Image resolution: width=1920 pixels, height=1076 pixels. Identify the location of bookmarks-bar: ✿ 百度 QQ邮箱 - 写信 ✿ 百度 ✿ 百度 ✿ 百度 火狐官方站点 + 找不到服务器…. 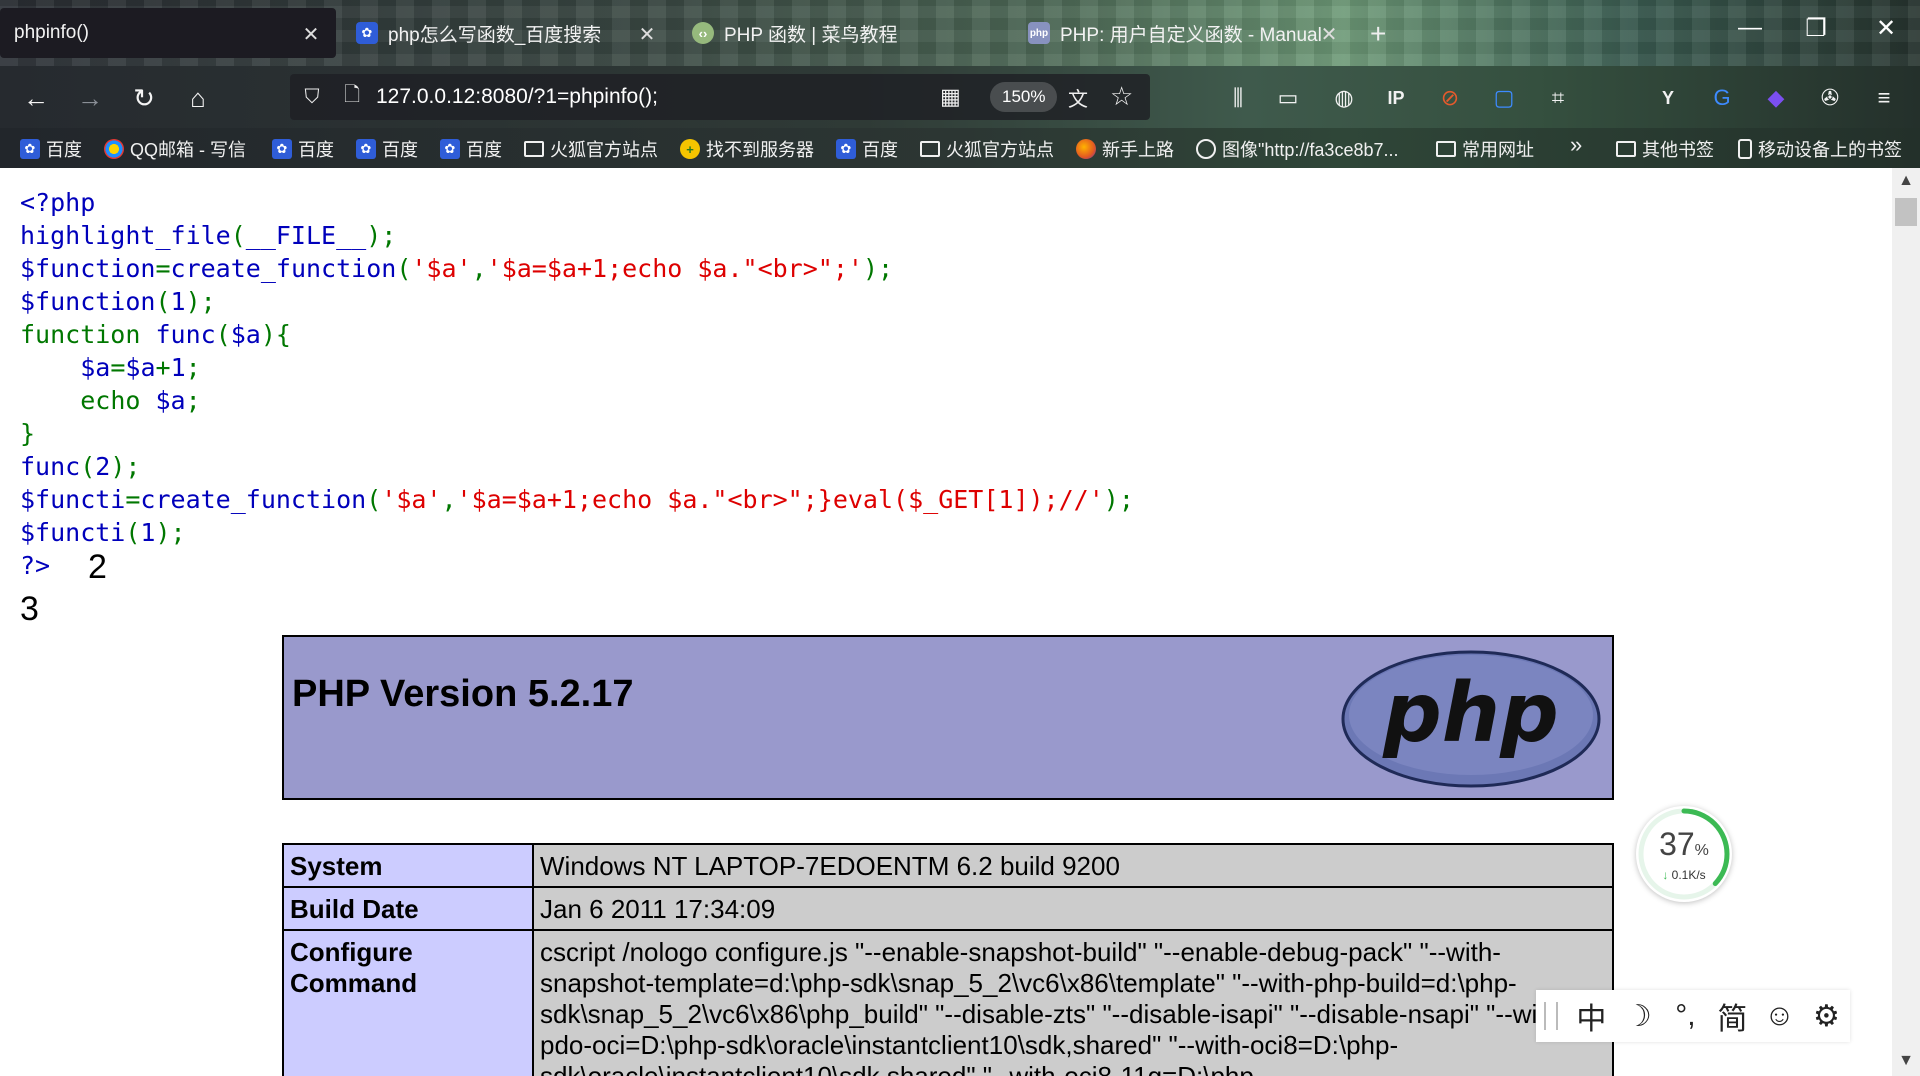
(960, 148).